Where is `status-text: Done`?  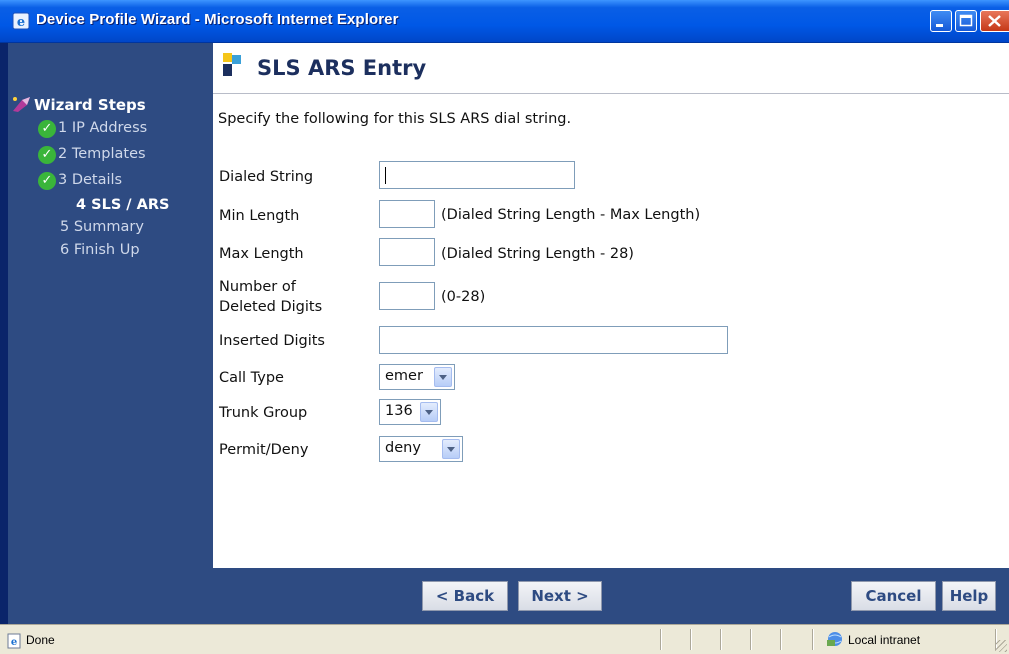 status-text: Done is located at coordinates (40, 640).